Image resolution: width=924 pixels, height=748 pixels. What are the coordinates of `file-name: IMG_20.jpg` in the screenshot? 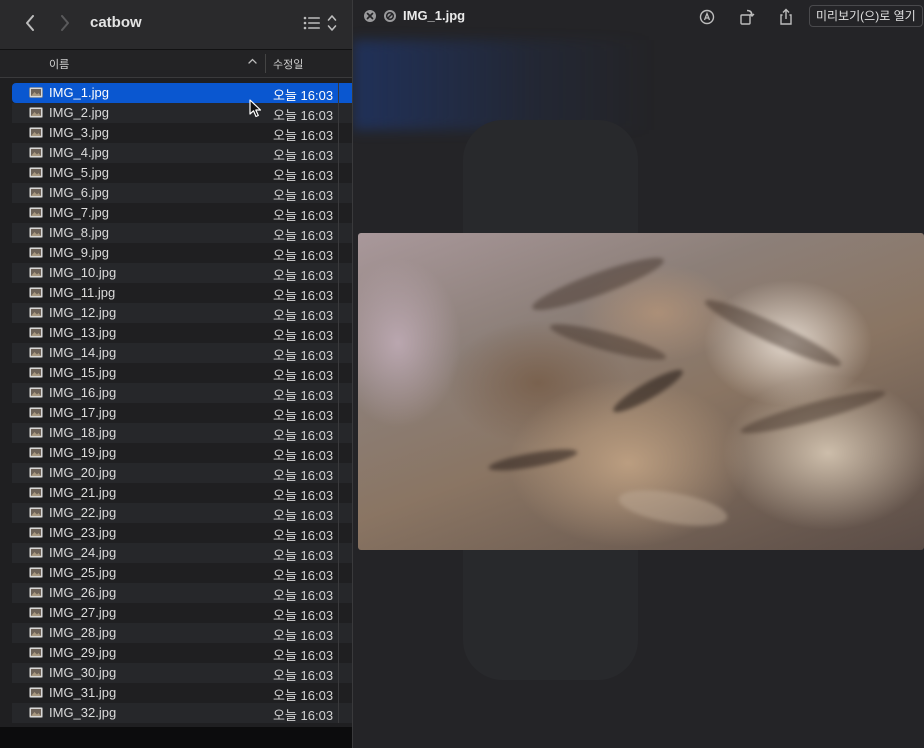 It's located at (83, 472).